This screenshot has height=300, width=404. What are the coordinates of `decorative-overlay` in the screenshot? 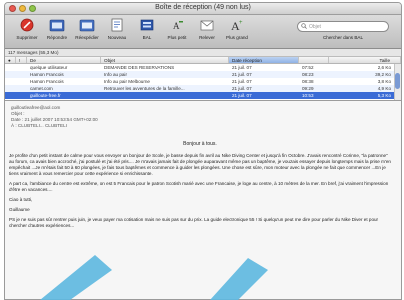 It's located at (154, 277).